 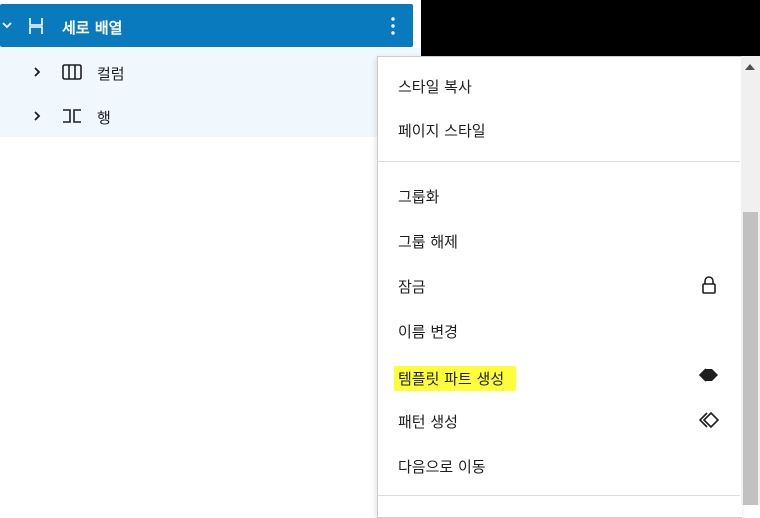 What do you see at coordinates (72, 116) in the screenshot?
I see `row-icon` at bounding box center [72, 116].